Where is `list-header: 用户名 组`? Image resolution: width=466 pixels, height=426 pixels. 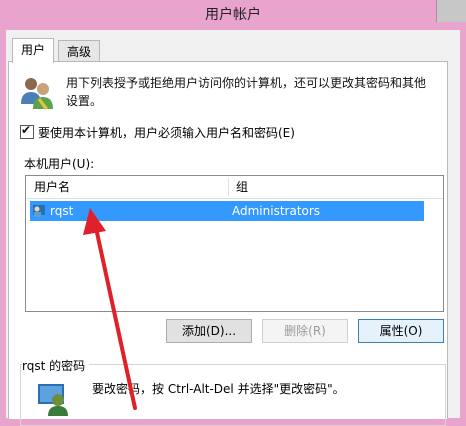 list-header: 用户名 组 is located at coordinates (234, 187).